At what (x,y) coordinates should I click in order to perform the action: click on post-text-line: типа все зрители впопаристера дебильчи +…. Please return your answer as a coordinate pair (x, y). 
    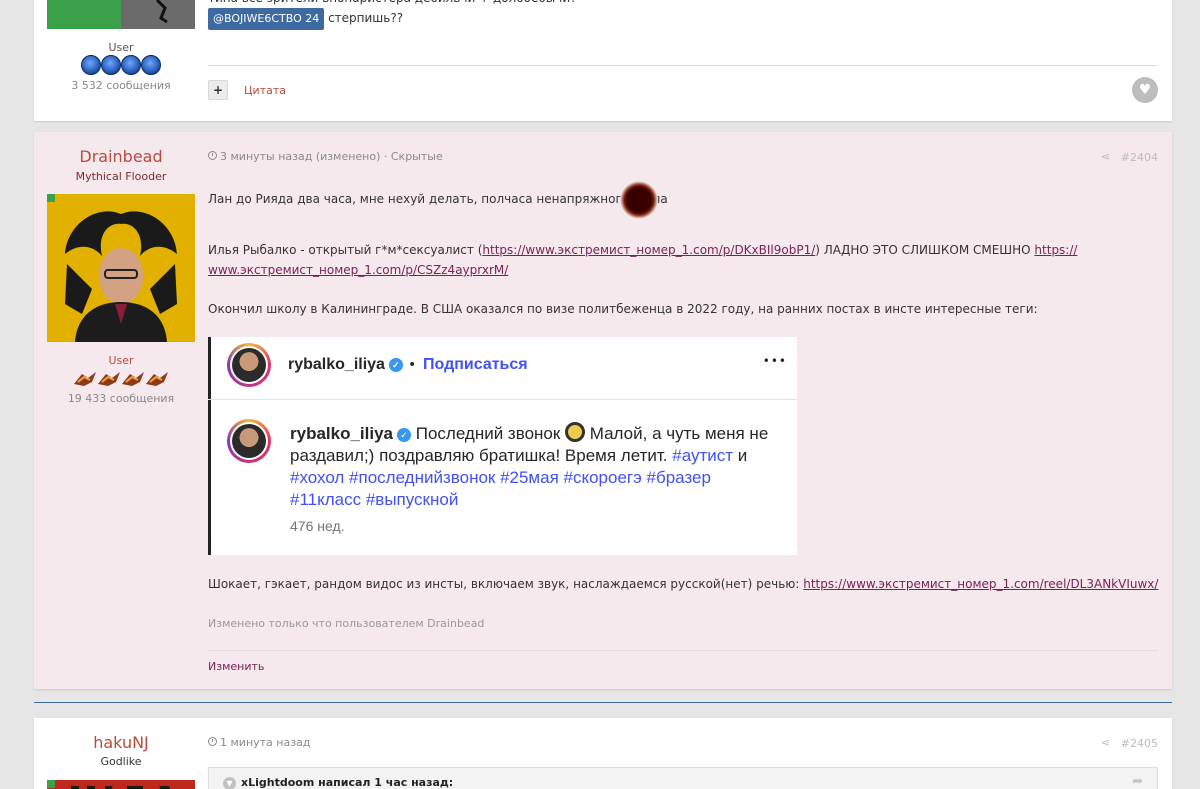
    Looking at the image, I should click on (392, 4).